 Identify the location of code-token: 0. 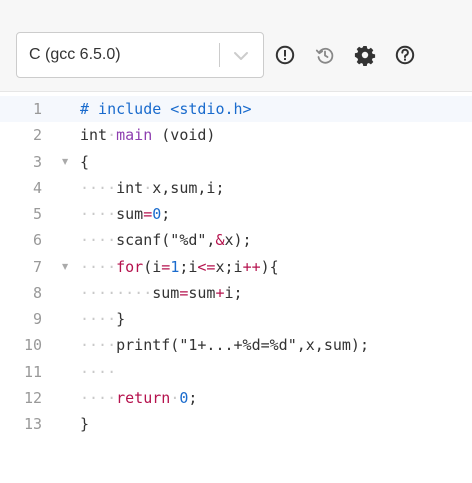
(157, 214).